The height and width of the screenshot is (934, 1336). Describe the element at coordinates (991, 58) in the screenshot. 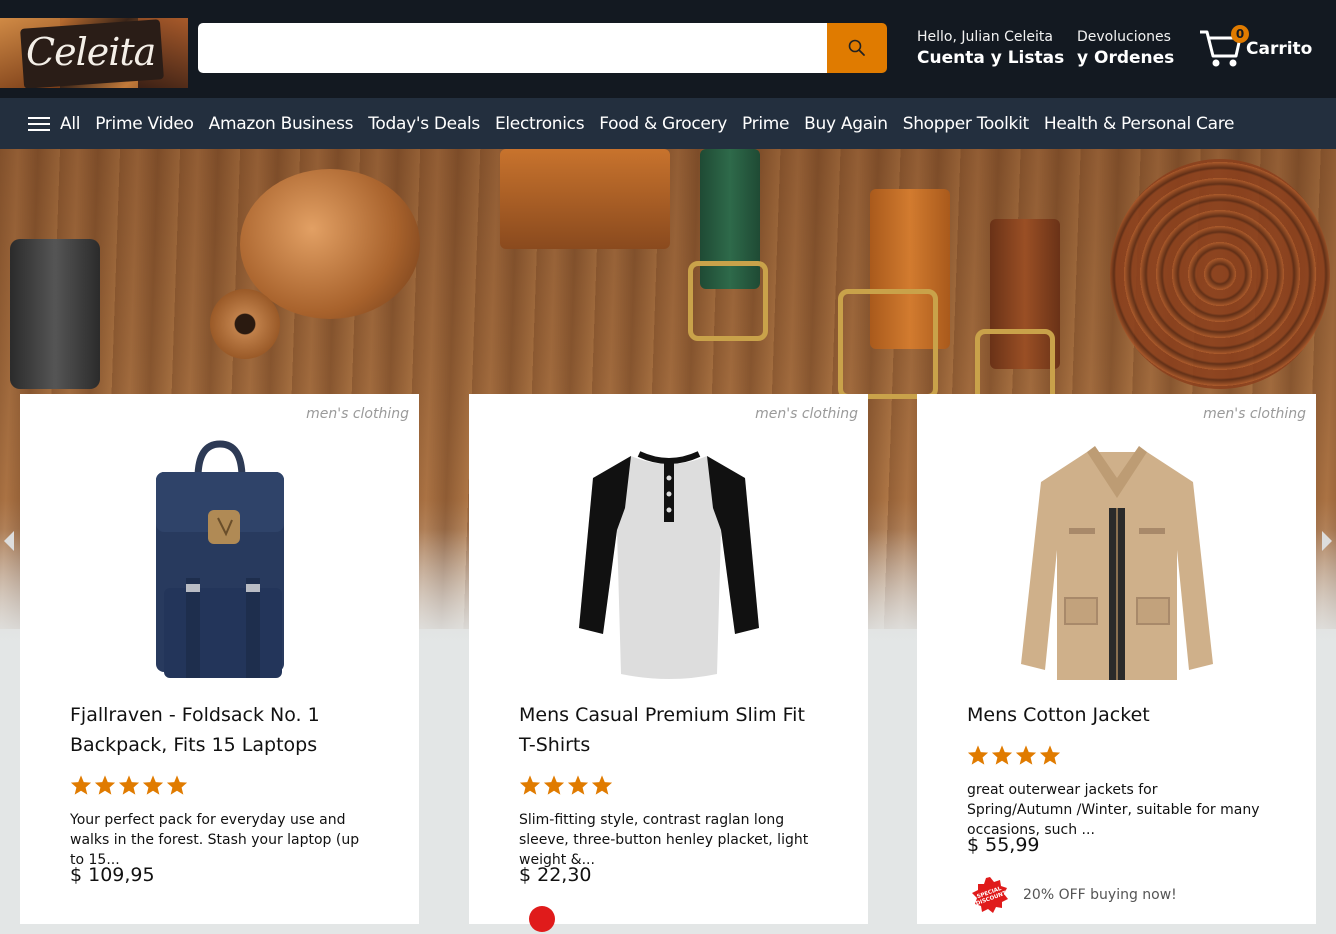

I see `account-label: Cuenta y Listas` at that location.